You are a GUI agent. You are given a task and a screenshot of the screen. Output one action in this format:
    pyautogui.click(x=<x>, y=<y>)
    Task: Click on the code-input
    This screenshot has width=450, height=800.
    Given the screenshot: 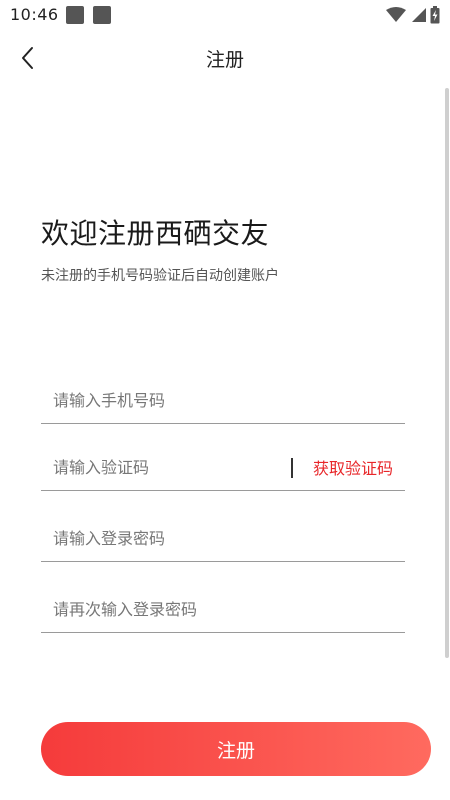 What is the action you would take?
    pyautogui.click(x=173, y=467)
    